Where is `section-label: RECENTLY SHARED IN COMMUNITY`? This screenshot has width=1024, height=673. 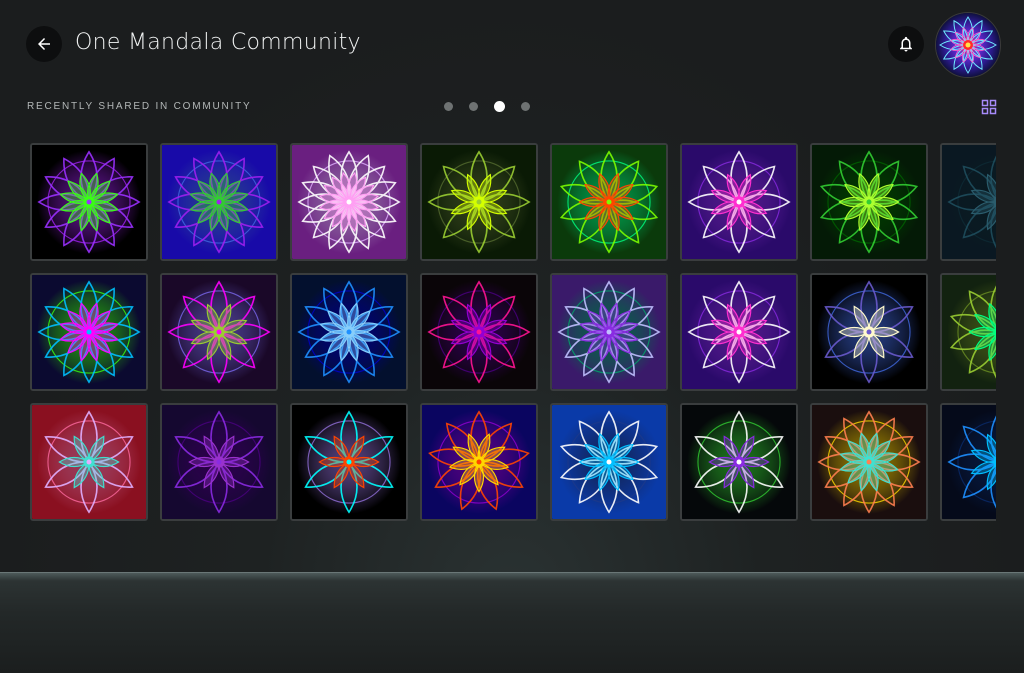 section-label: RECENTLY SHARED IN COMMUNITY is located at coordinates (139, 106).